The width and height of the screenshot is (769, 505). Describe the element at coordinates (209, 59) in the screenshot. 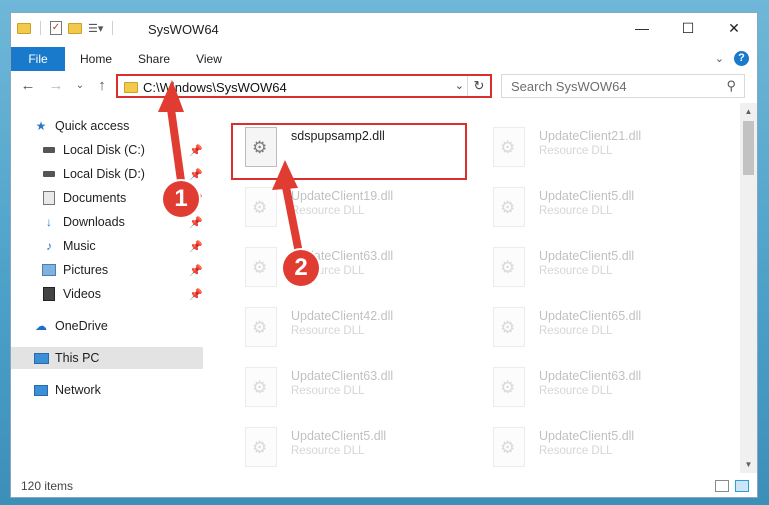

I see `tab-view: View` at that location.